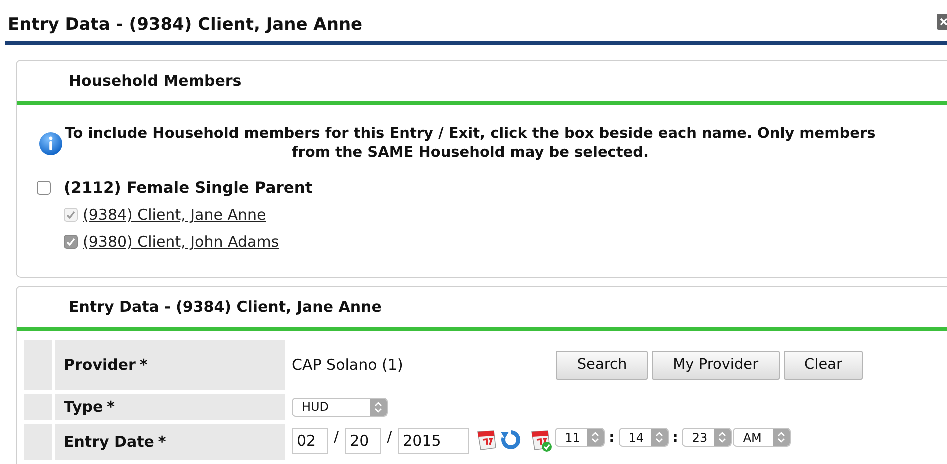 Image resolution: width=947 pixels, height=464 pixels. Describe the element at coordinates (434, 441) in the screenshot. I see `date-field: 2015` at that location.